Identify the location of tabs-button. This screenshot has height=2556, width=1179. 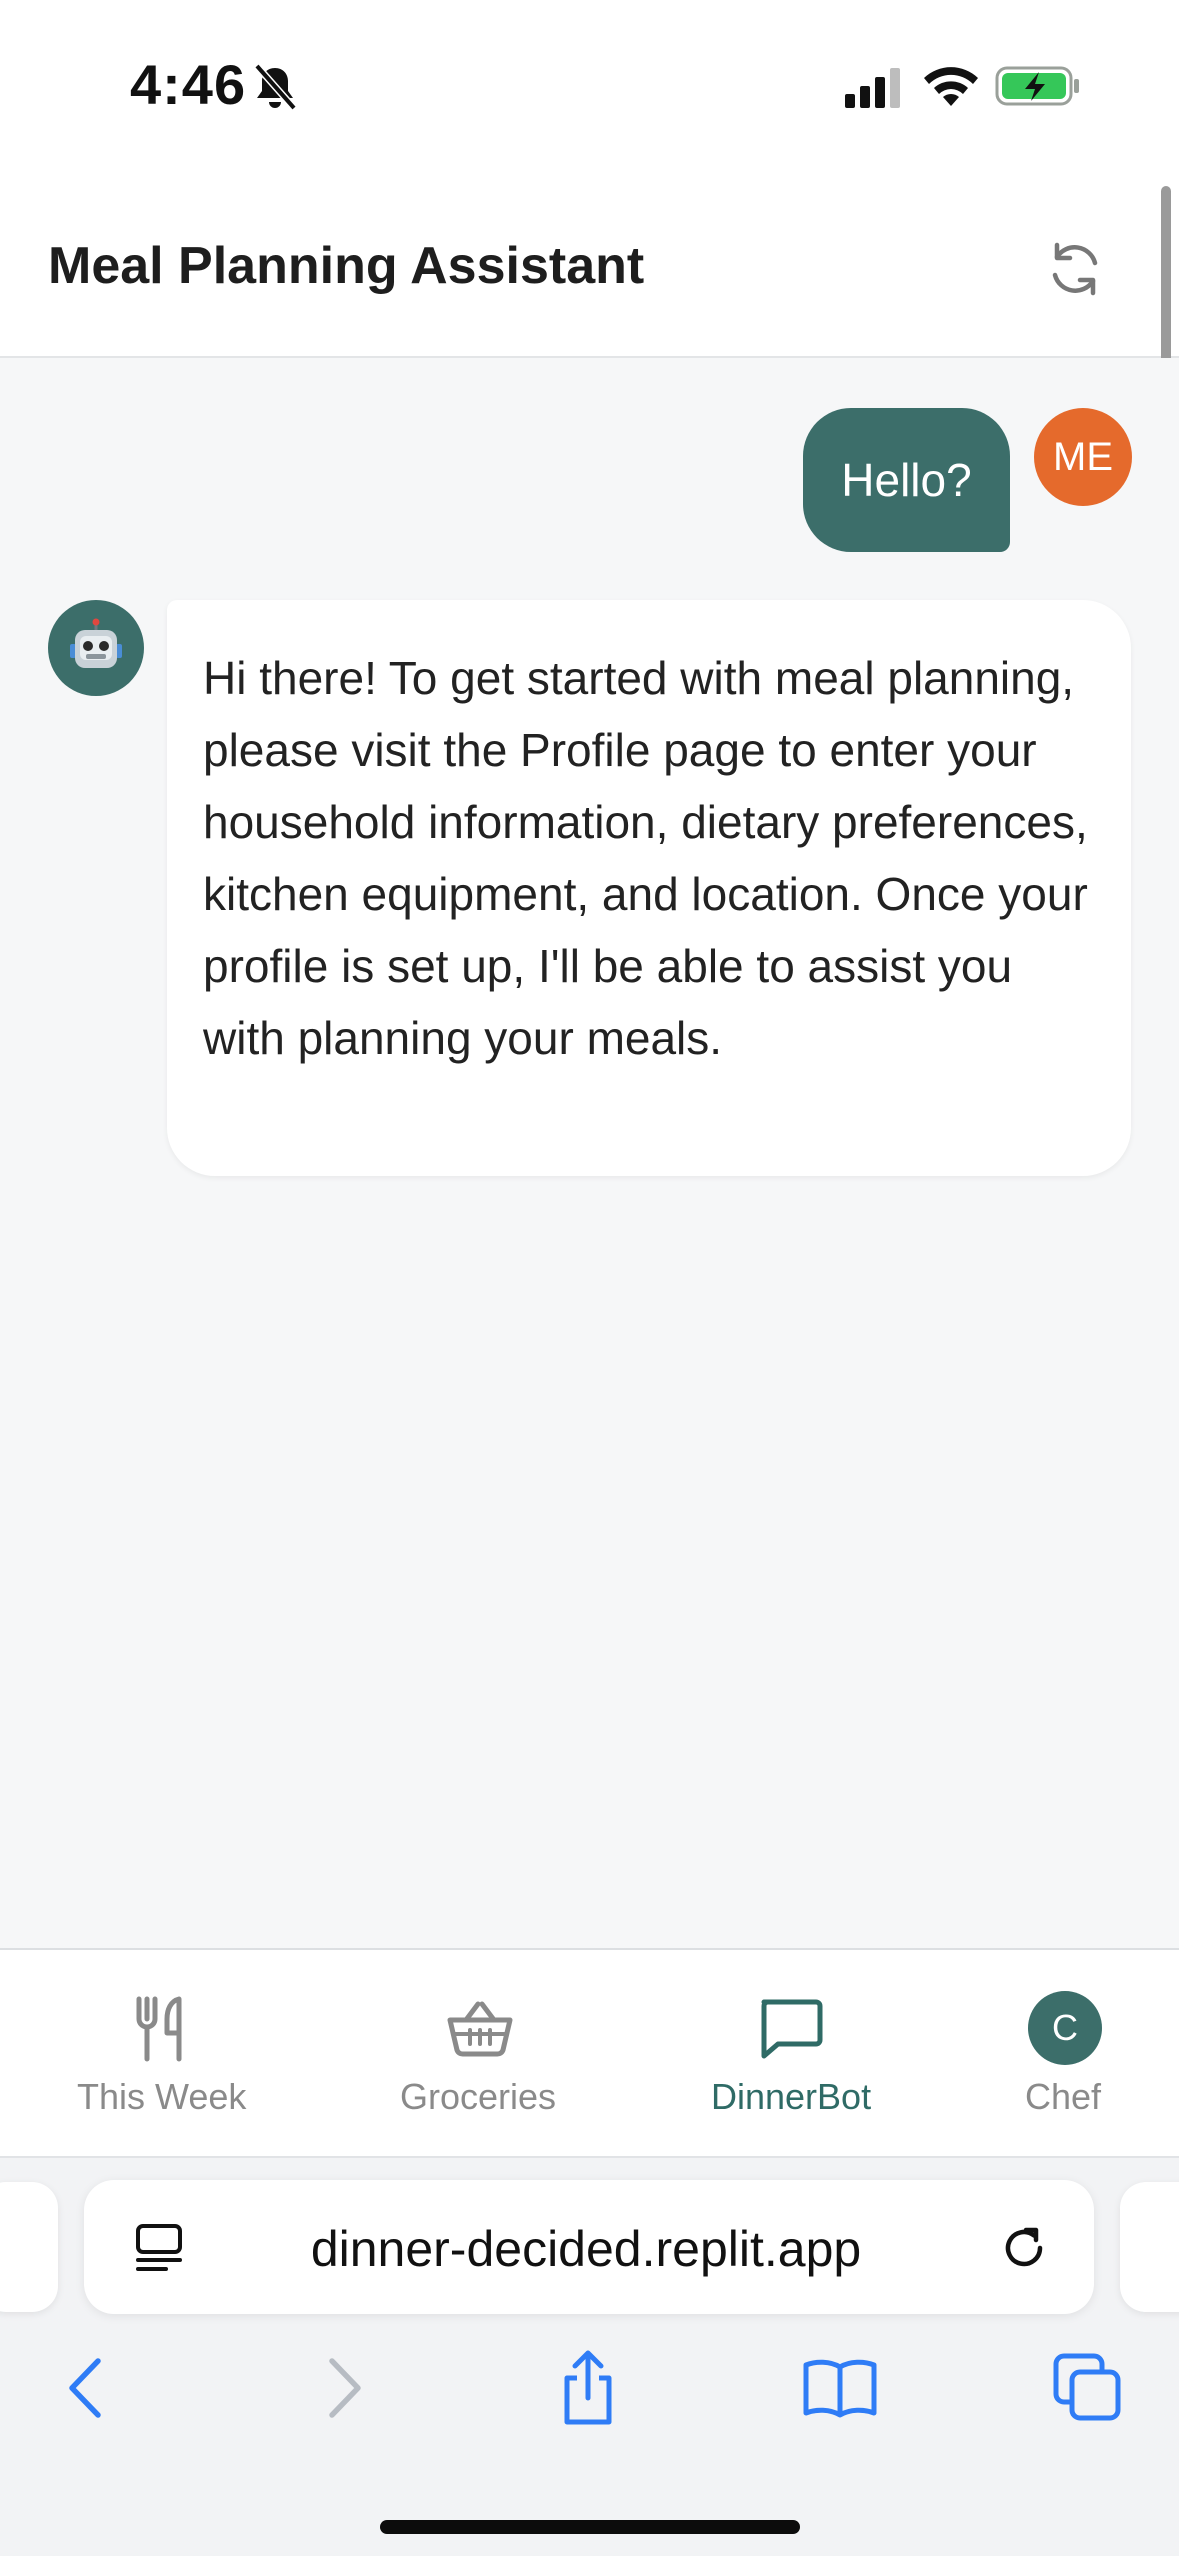
(1088, 2388).